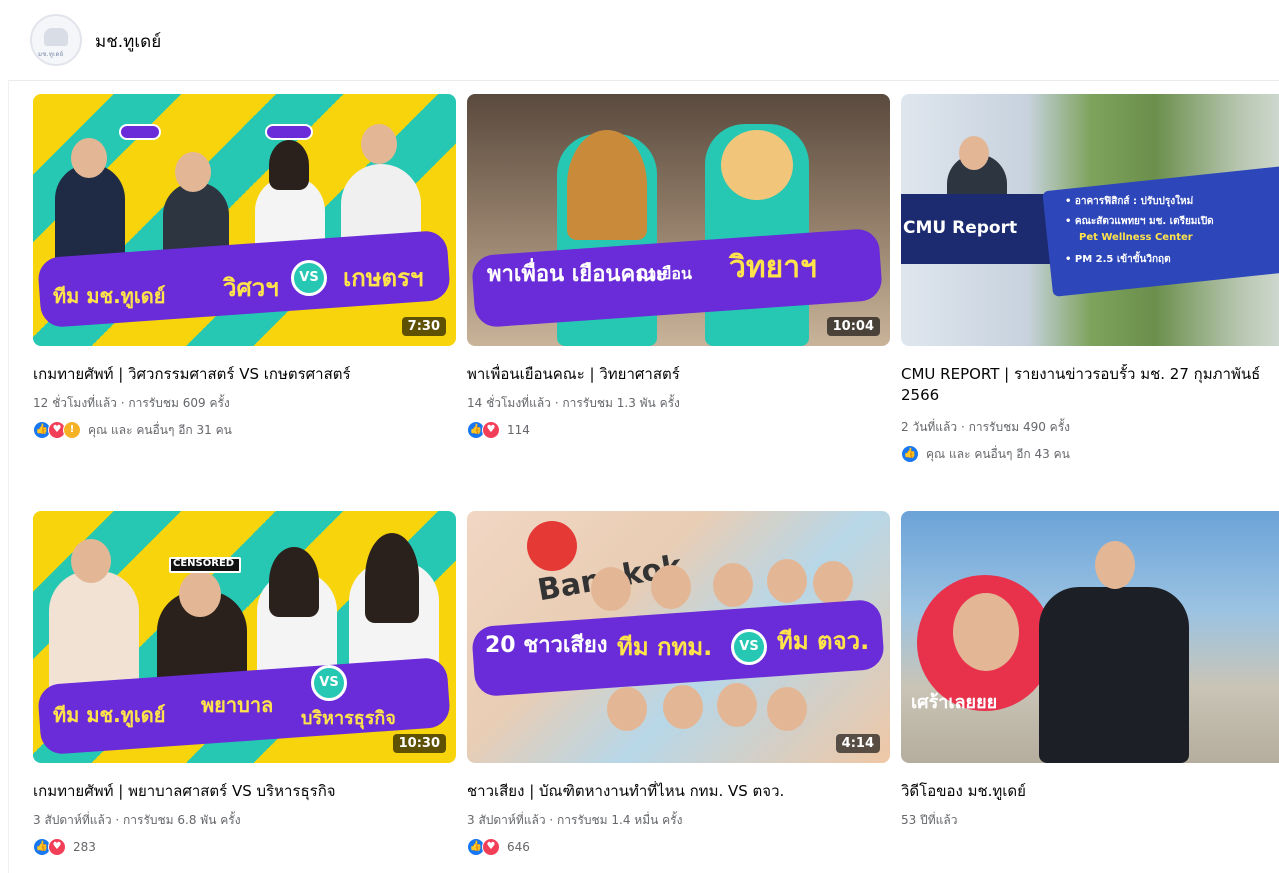 The height and width of the screenshot is (873, 1279). I want to click on avatar-logo-icon, so click(56, 37).